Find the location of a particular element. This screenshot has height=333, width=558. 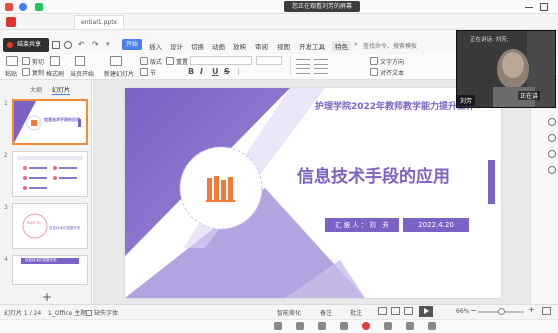

tab-slides: 幻灯片 is located at coordinates (61, 90).